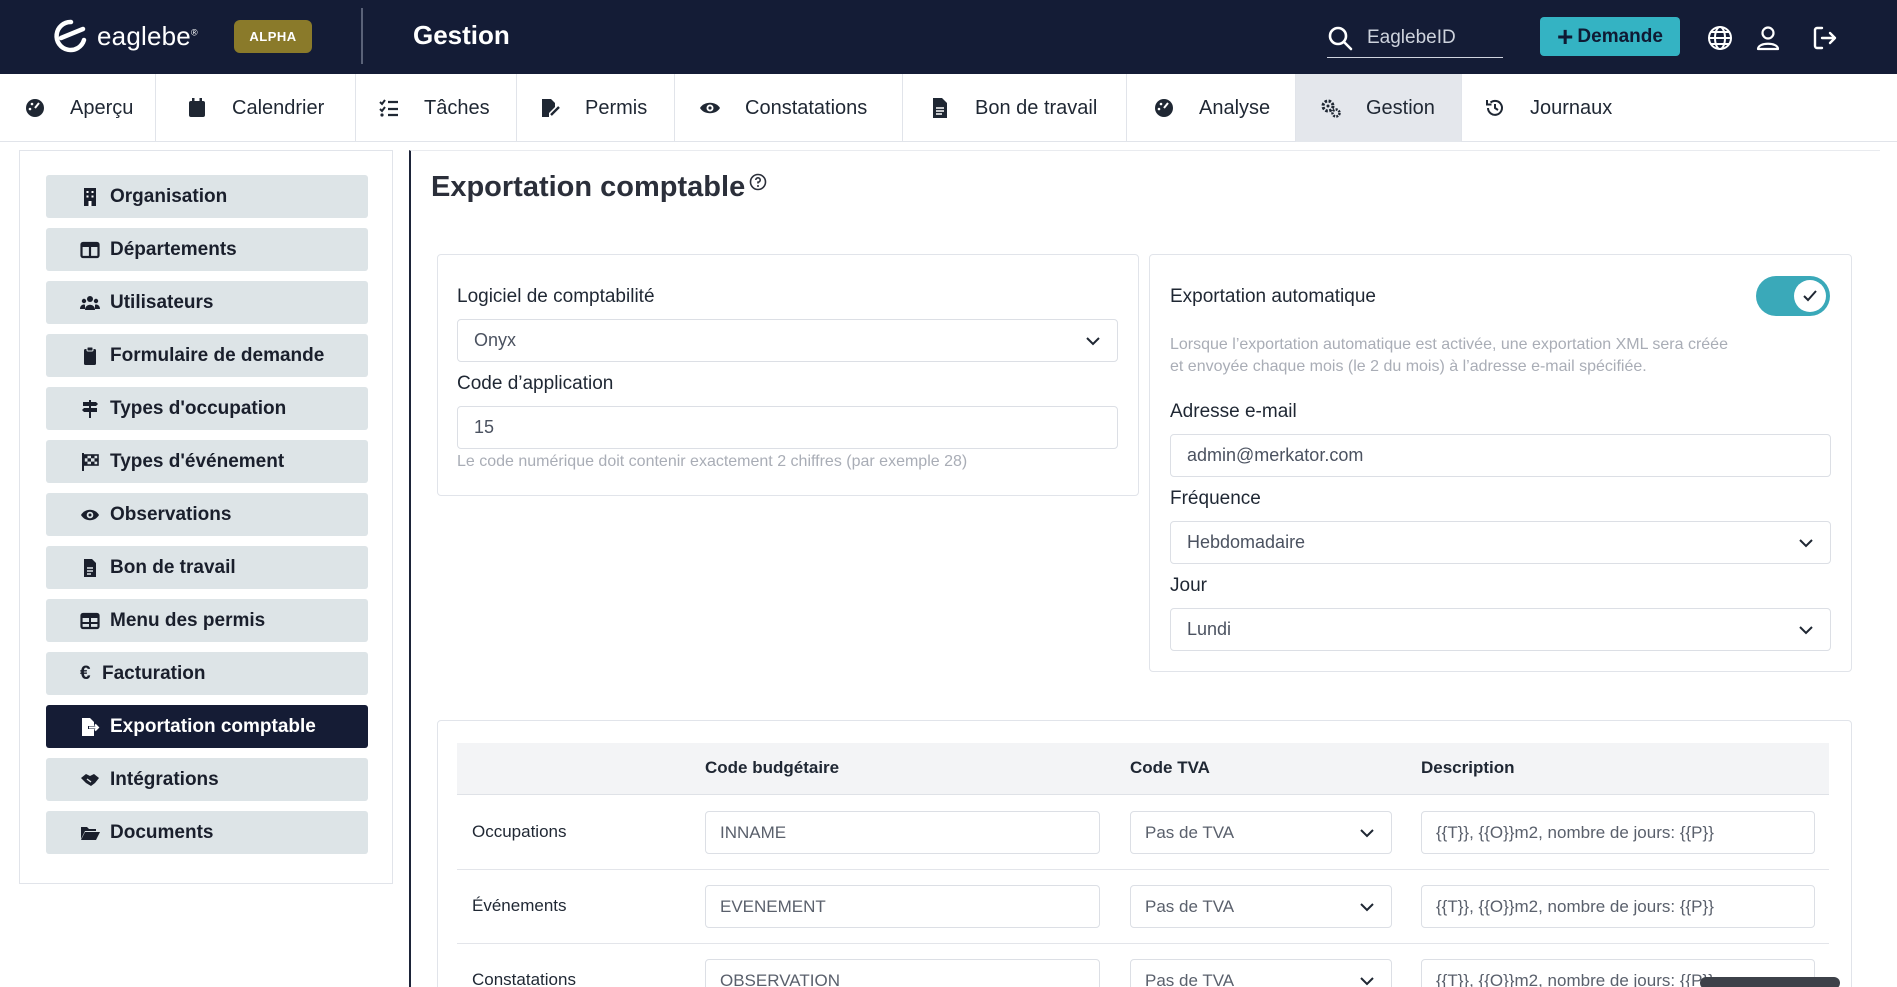 The height and width of the screenshot is (987, 1897). Describe the element at coordinates (495, 340) in the screenshot. I see `software-select-value: Onyx` at that location.